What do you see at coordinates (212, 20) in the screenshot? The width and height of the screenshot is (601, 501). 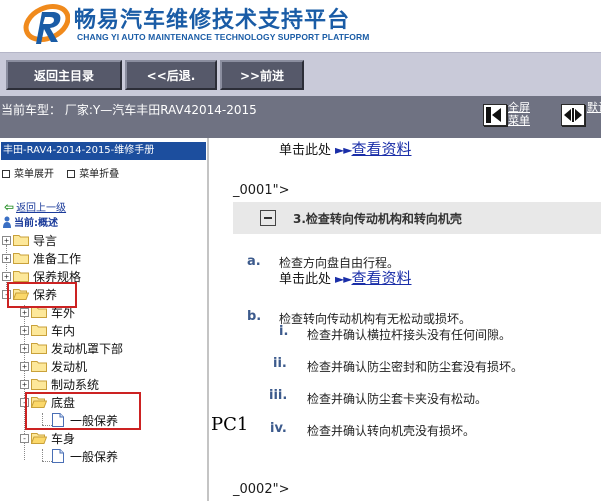 I see `brand-title: 畅易汽车维修技术支持平台` at bounding box center [212, 20].